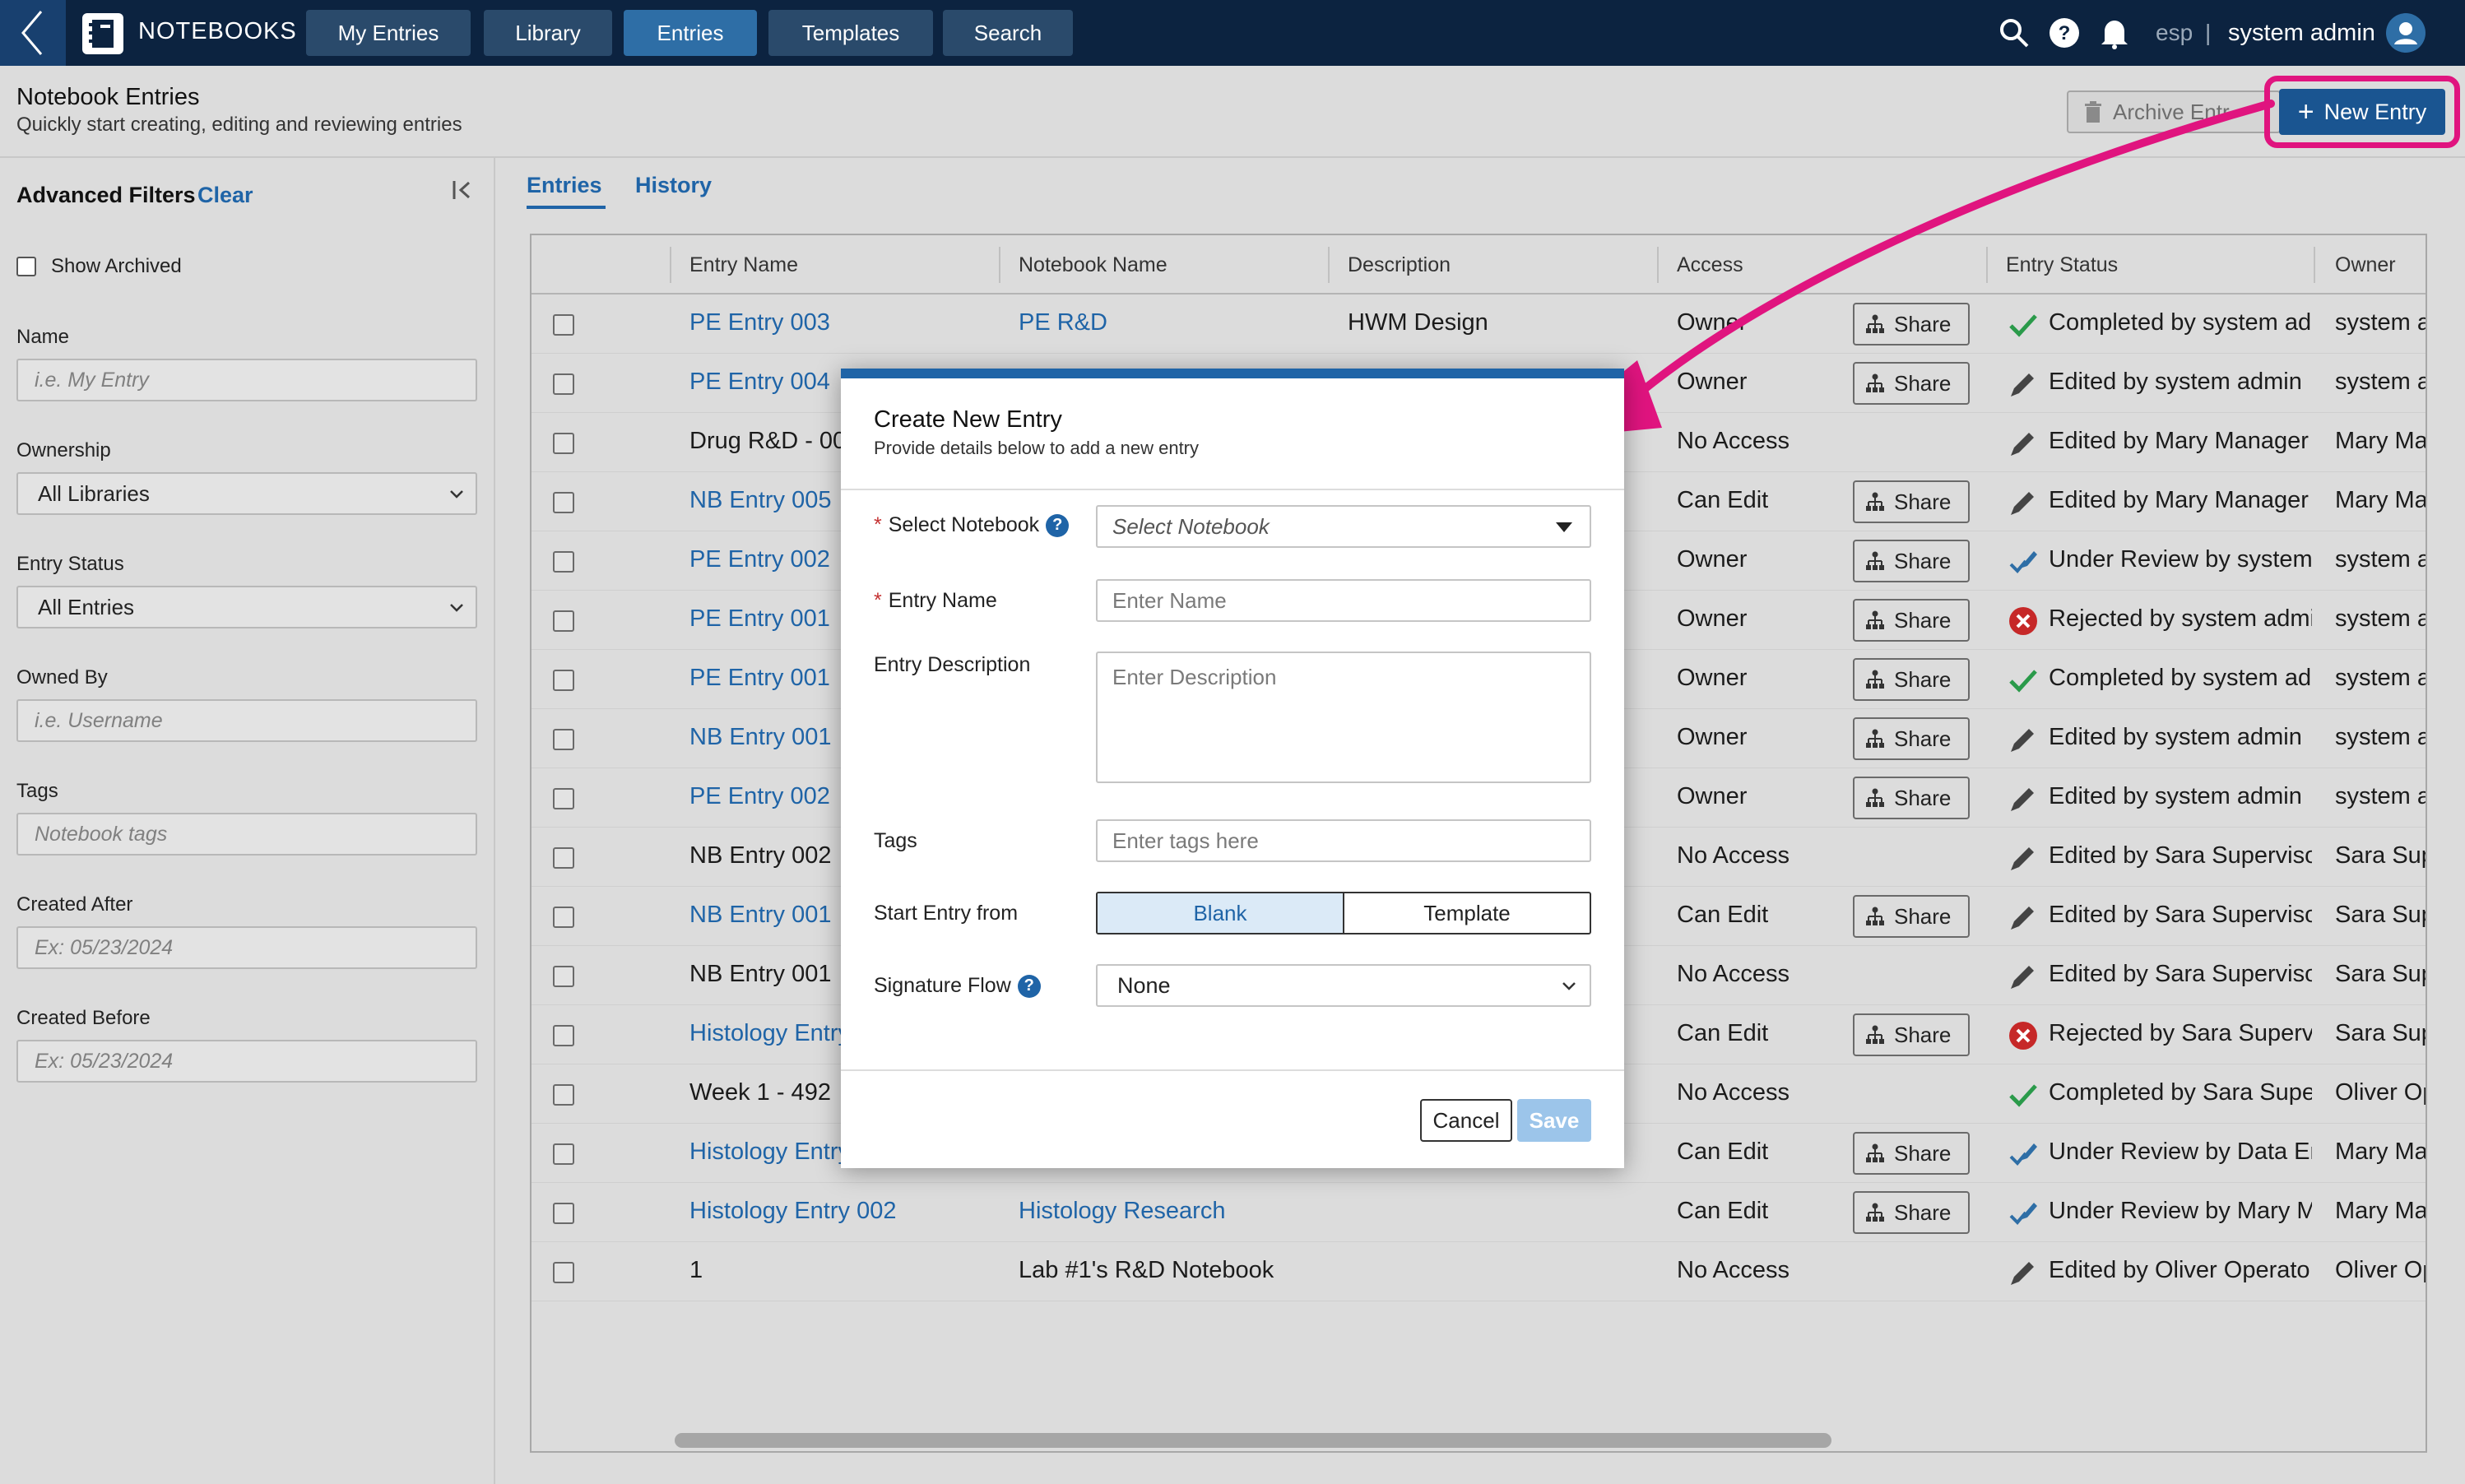 This screenshot has height=1484, width=2465. Describe the element at coordinates (86, 606) in the screenshot. I see `entry-status-value: All Entries` at that location.